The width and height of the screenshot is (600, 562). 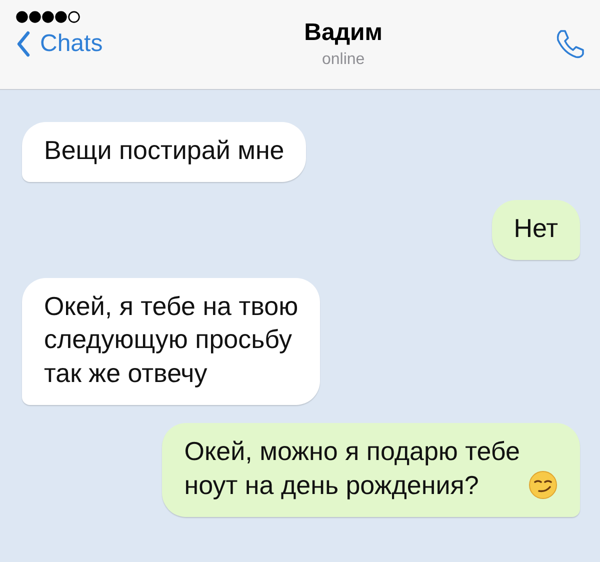 I want to click on message-text: Окей, я тебе на твою следующую просьбу так же отвечу, so click(x=171, y=340).